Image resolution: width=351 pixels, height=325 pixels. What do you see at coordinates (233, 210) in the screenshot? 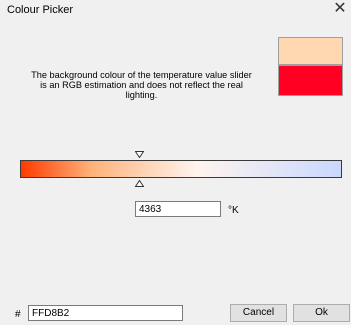
I see `temperature-unit: °K` at bounding box center [233, 210].